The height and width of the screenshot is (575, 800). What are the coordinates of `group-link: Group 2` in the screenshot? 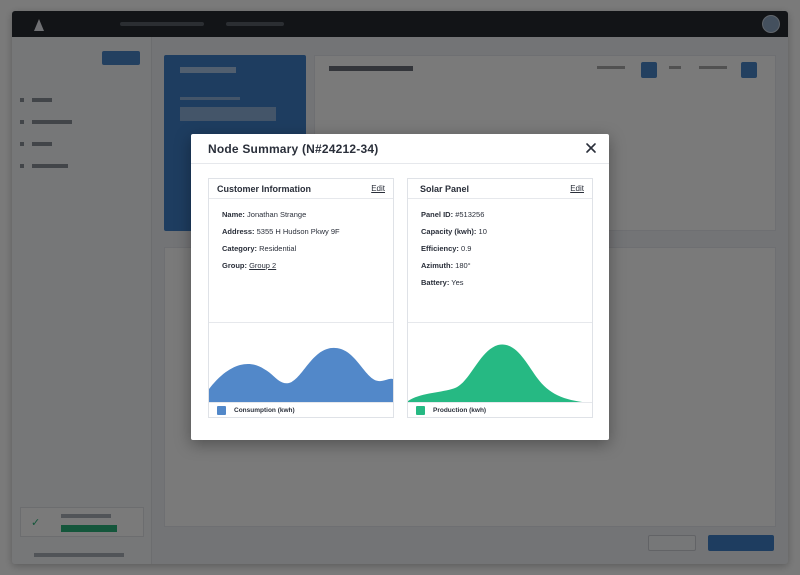 It's located at (262, 265).